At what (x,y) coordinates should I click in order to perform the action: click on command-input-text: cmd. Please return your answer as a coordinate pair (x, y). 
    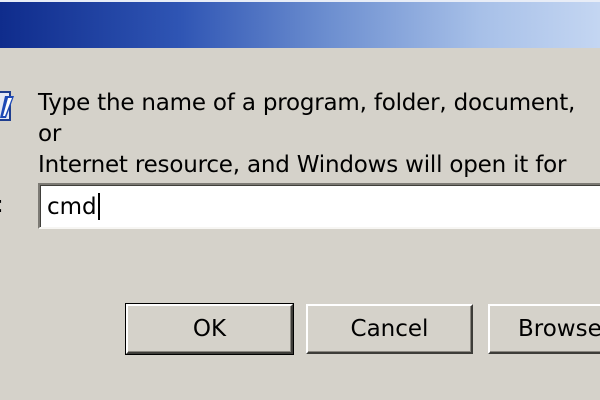
    Looking at the image, I should click on (73, 207).